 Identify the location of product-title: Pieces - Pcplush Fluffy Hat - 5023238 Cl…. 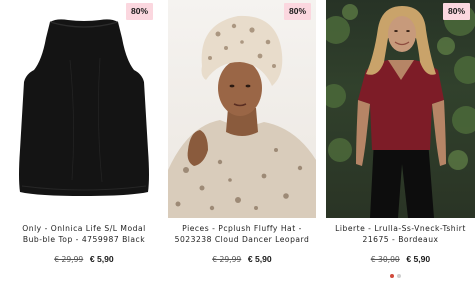
(242, 234).